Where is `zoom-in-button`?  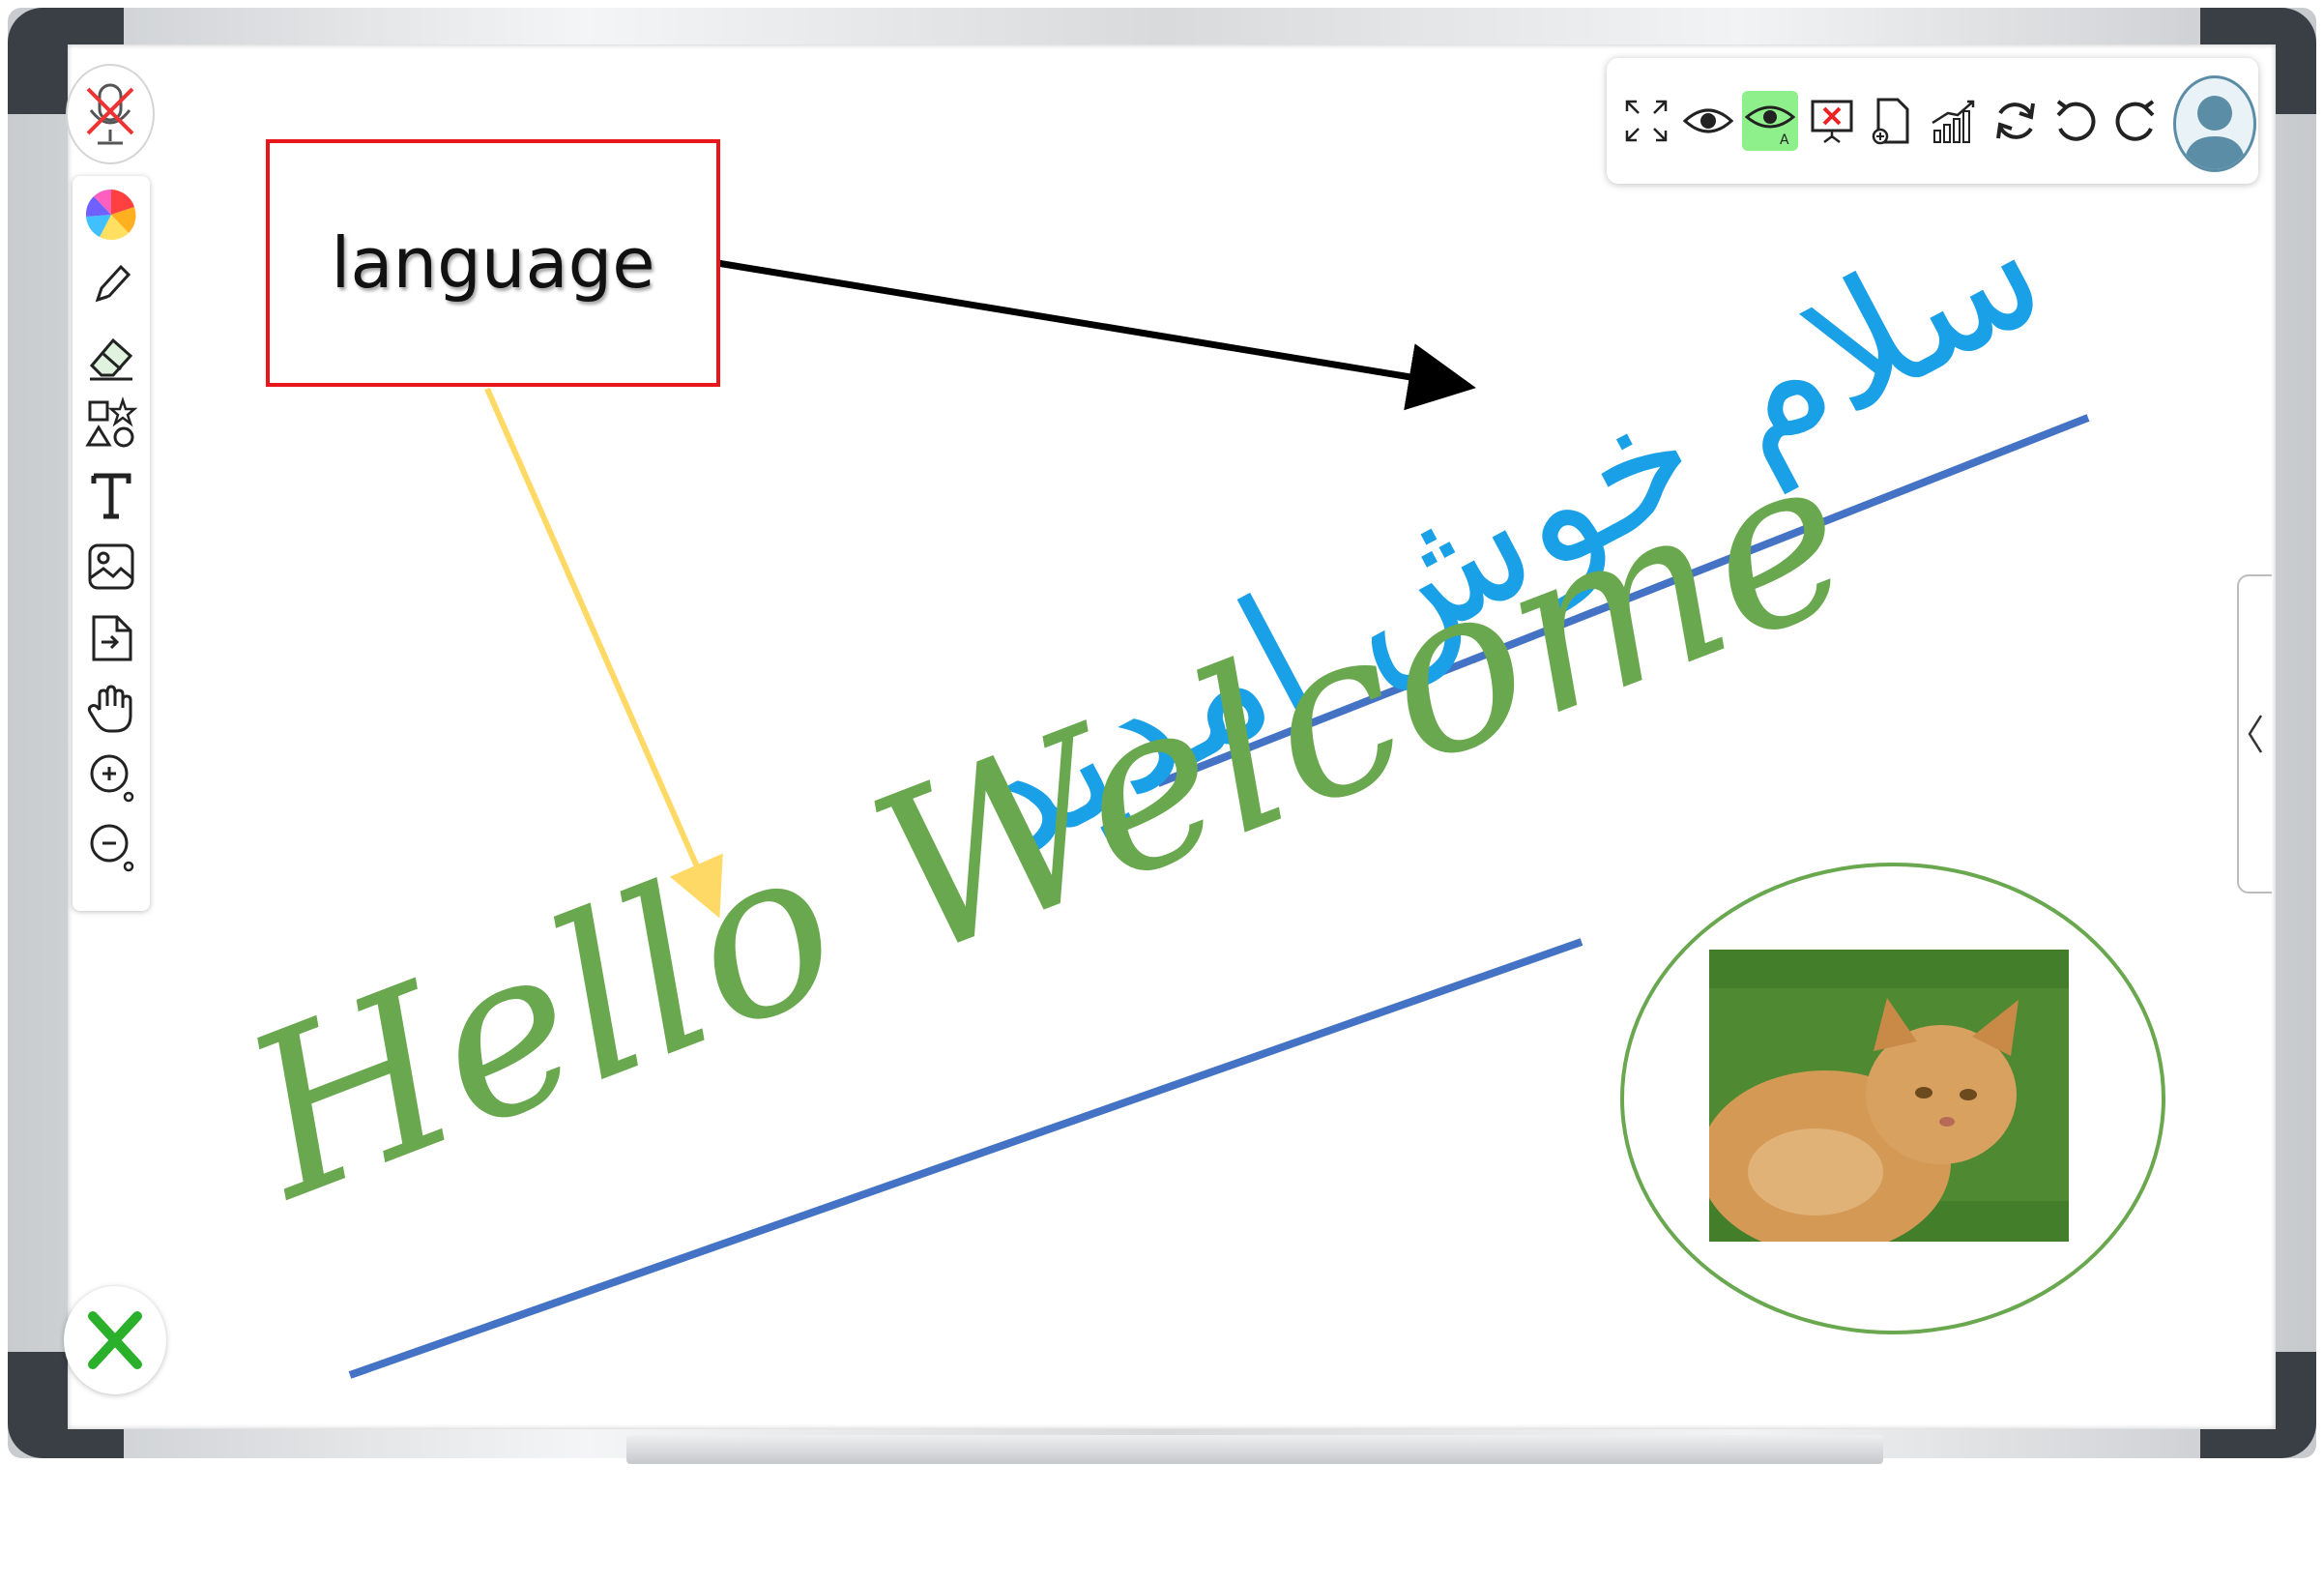 zoom-in-button is located at coordinates (111, 777).